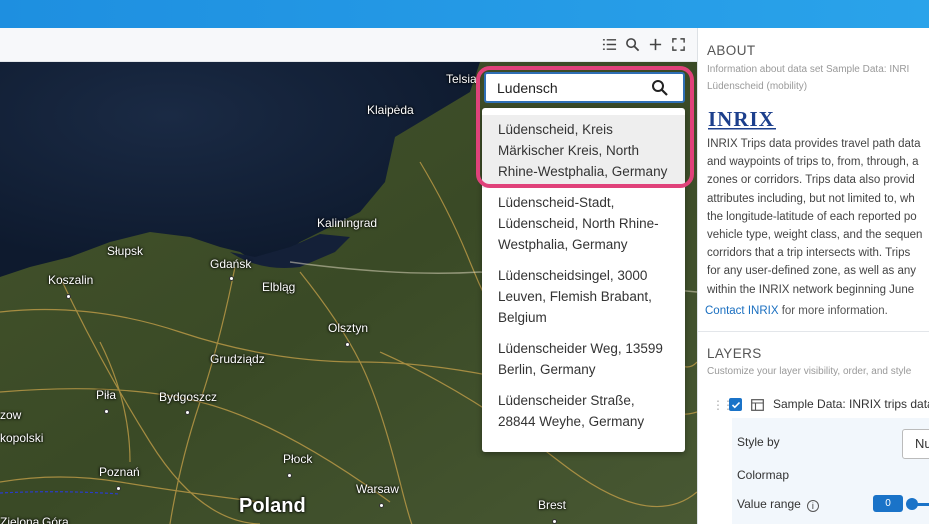 This screenshot has width=929, height=524. I want to click on city-label: Warsaw, so click(377, 489).